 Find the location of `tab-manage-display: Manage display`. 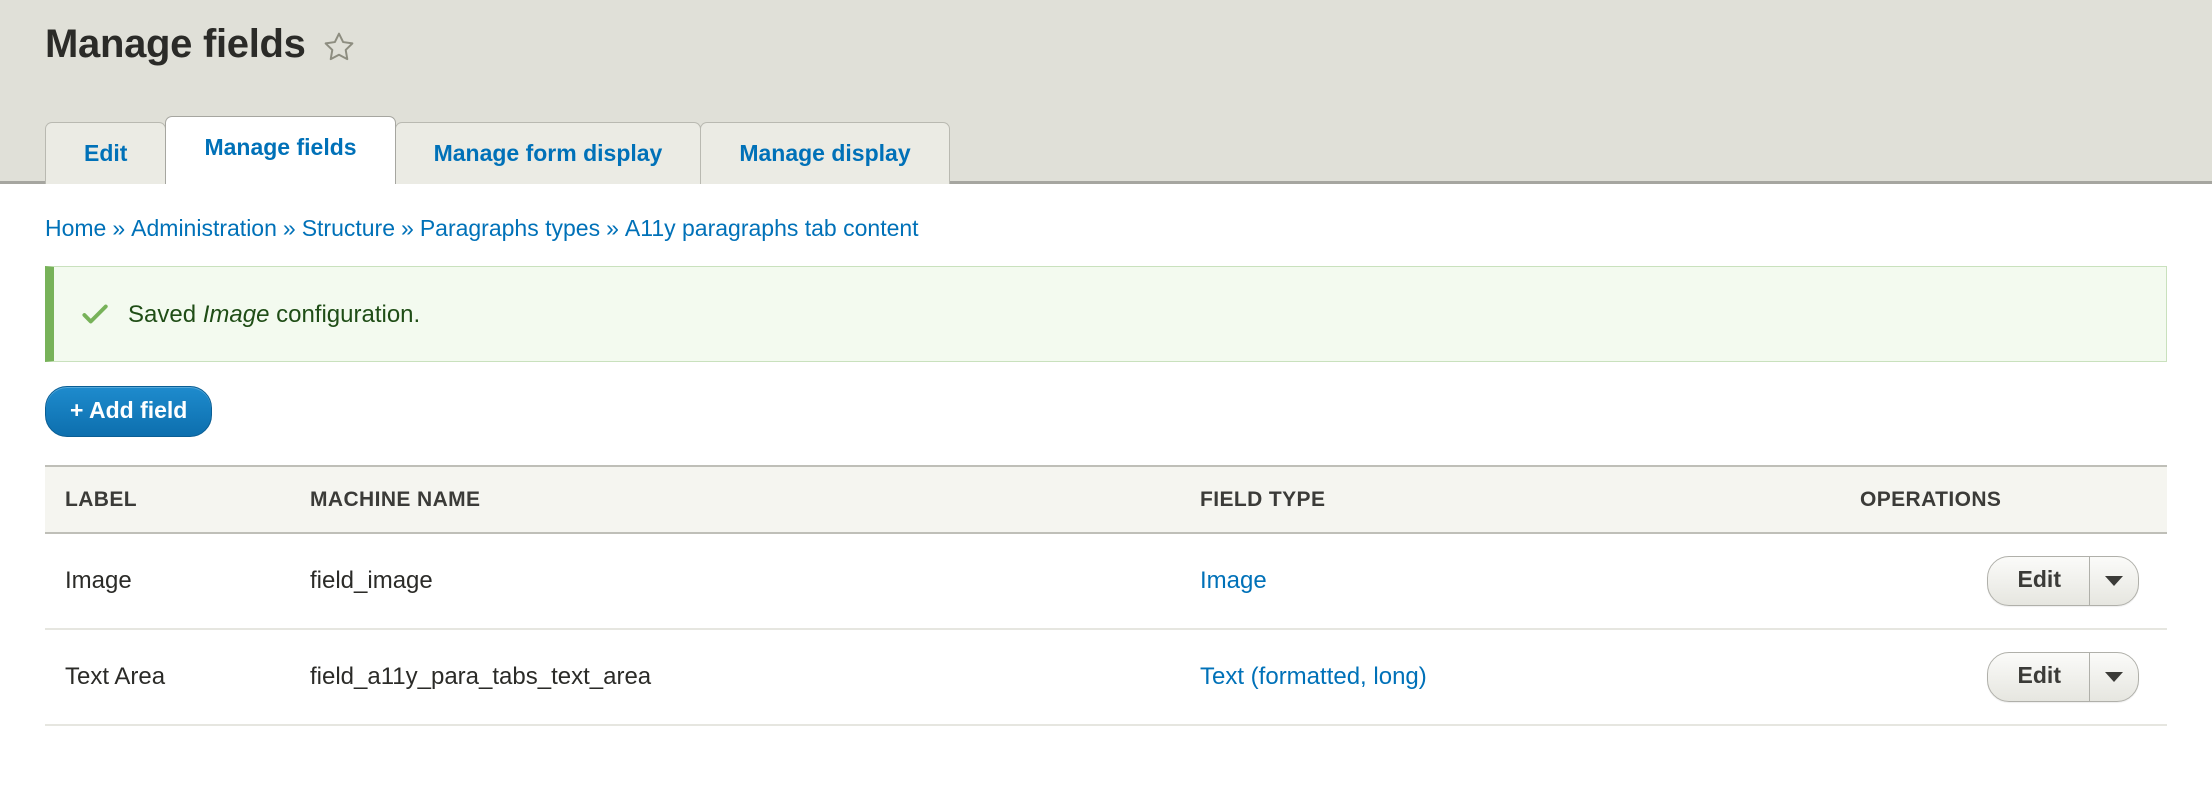

tab-manage-display: Manage display is located at coordinates (825, 153).